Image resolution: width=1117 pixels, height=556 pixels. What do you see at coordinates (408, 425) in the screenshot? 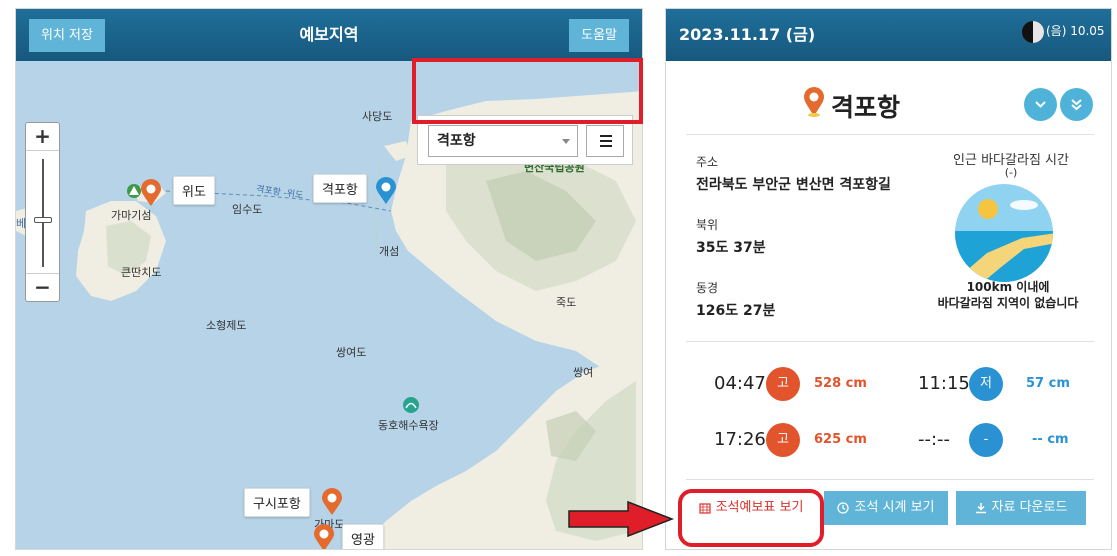
I see `map-label-donghoe-beach: 동호해수욕장` at bounding box center [408, 425].